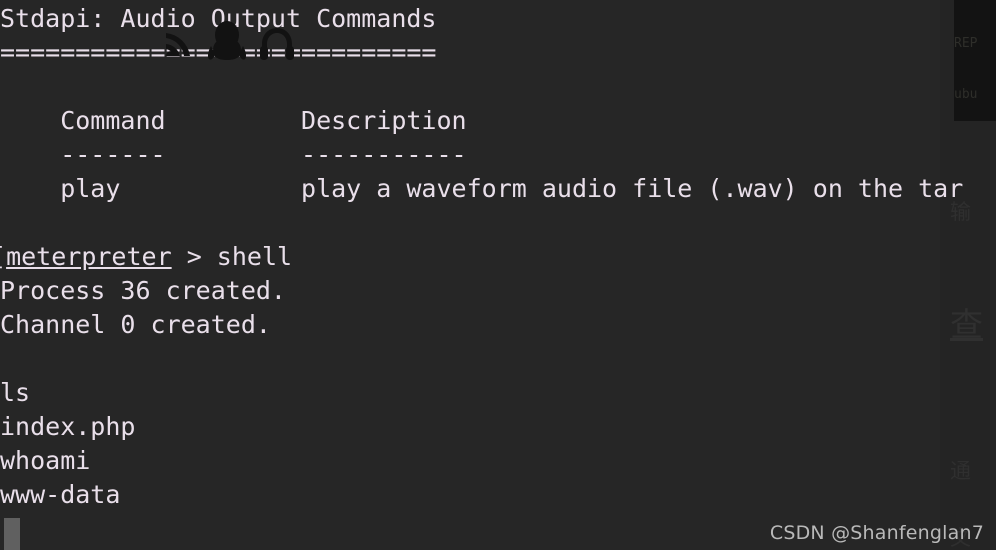 The image size is (996, 550). What do you see at coordinates (277, 44) in the screenshot?
I see `headphones-icon` at bounding box center [277, 44].